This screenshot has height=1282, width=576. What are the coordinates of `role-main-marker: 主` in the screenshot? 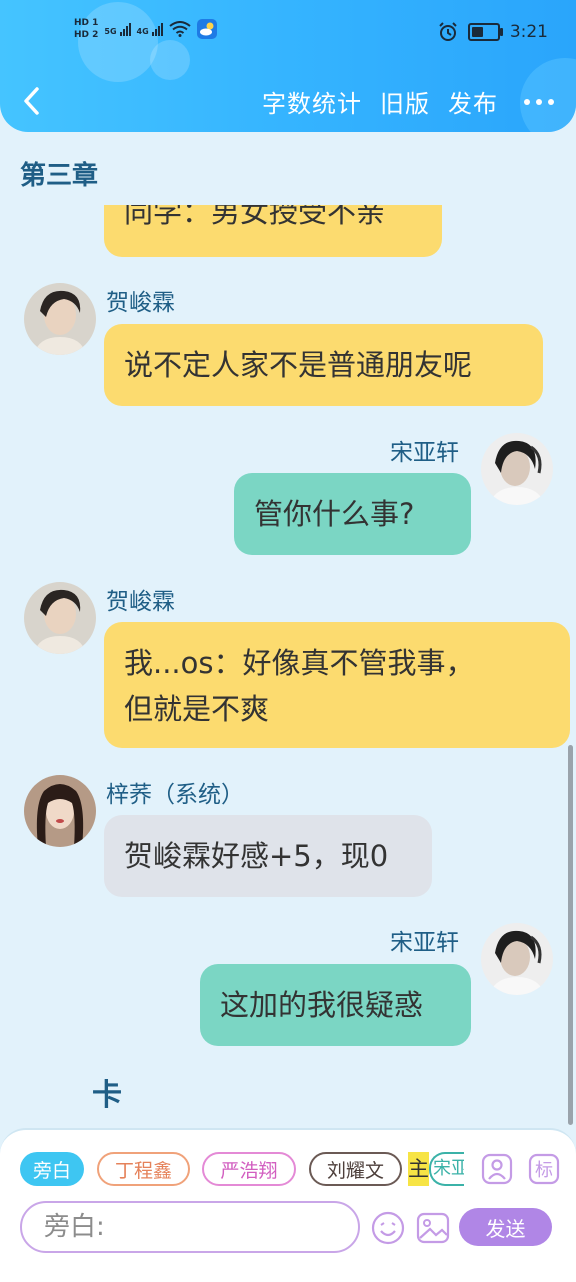 It's located at (418, 1169).